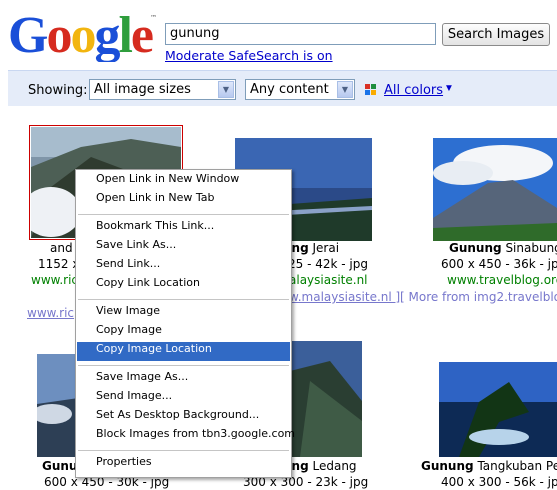  What do you see at coordinates (183, 313) in the screenshot?
I see `context-menu-item: View Image` at bounding box center [183, 313].